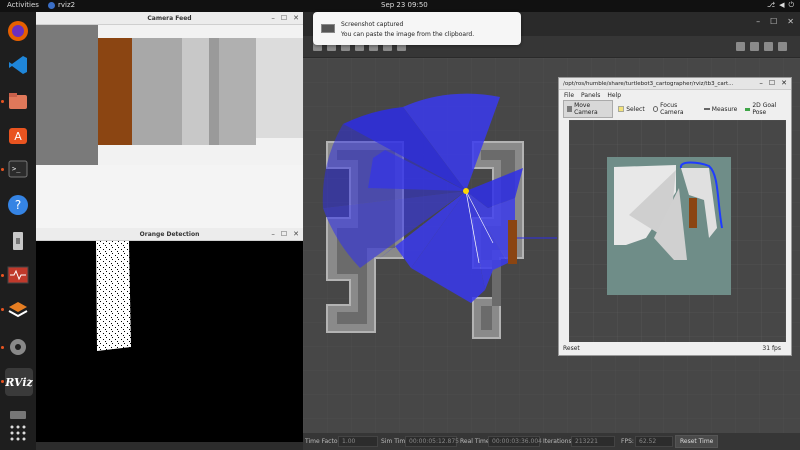 The height and width of the screenshot is (450, 800). I want to click on dock-app-grid, so click(18, 433).